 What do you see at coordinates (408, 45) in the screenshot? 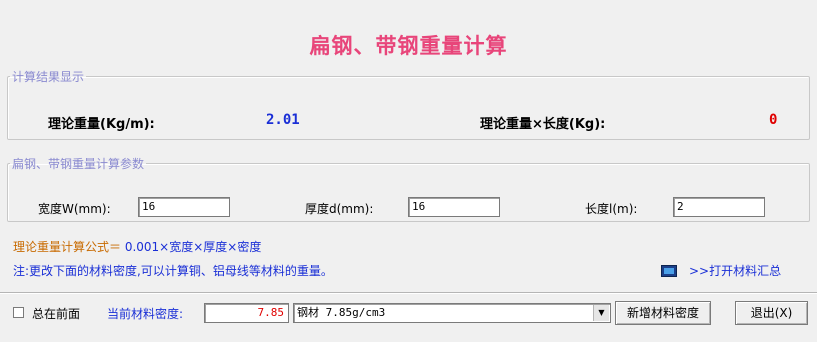
I see `page-title: 扁钢、带钢重量计算` at bounding box center [408, 45].